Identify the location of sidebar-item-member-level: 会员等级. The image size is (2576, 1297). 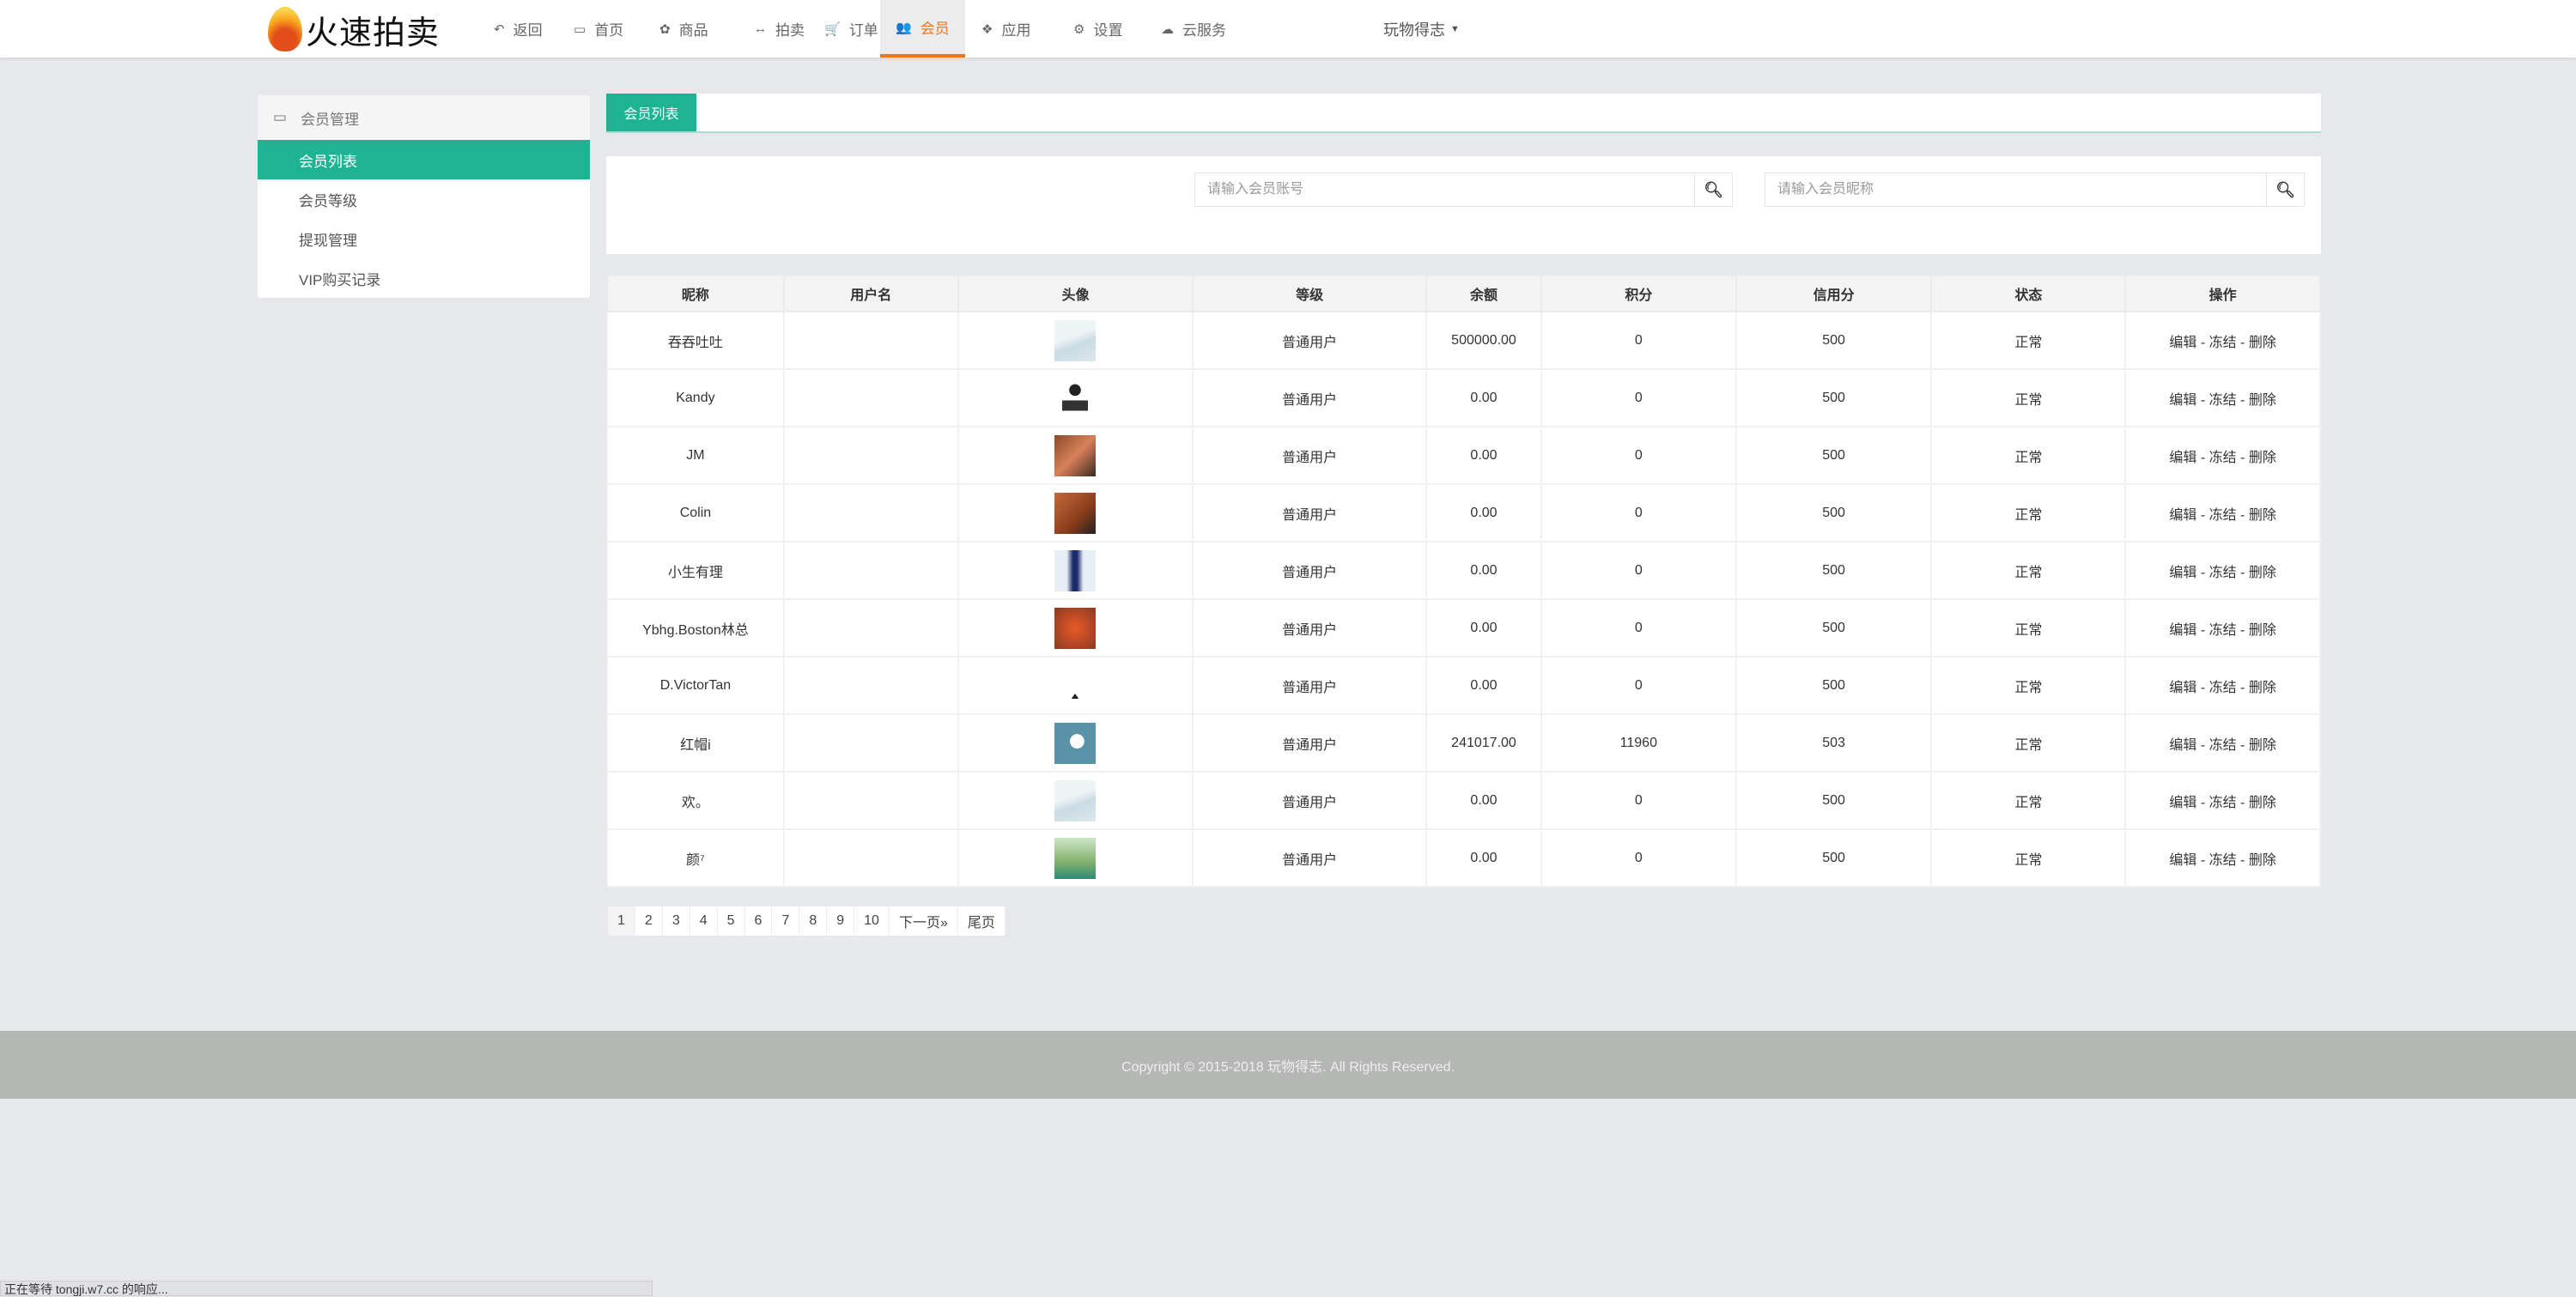
(424, 199).